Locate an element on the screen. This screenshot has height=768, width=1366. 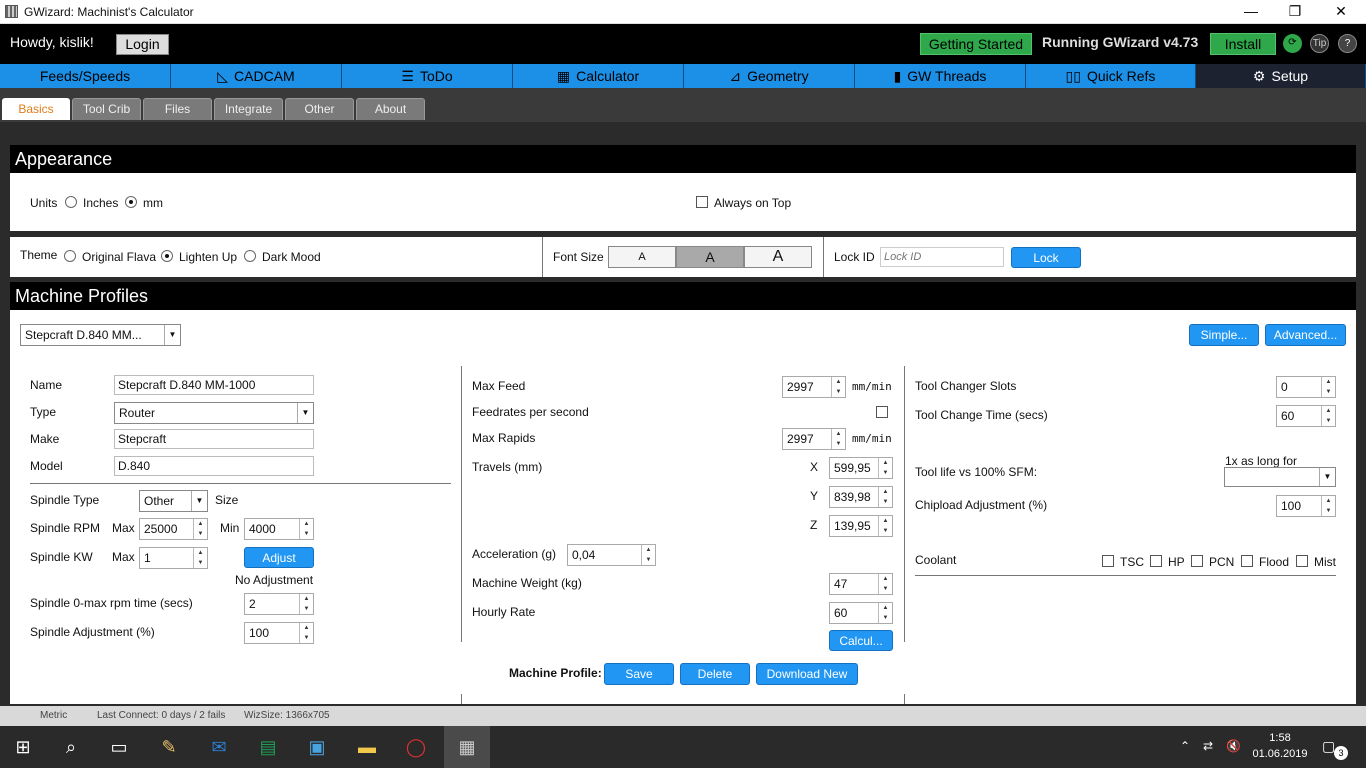
tool-life-select: ▼ is located at coordinates (1280, 477).